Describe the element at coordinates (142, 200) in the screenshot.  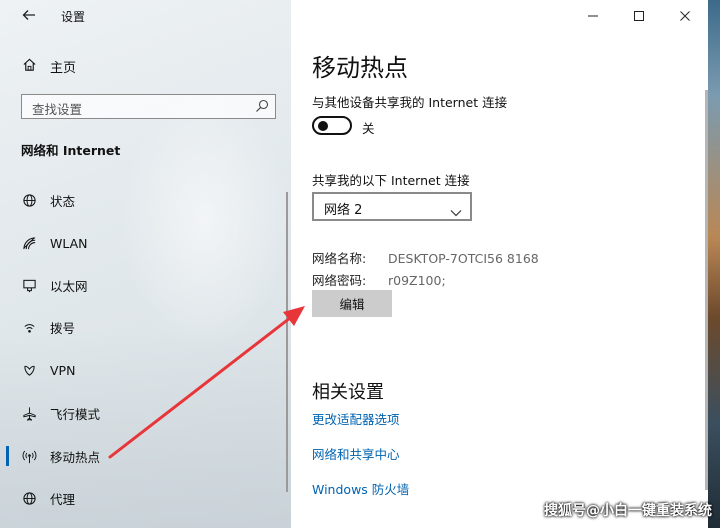
I see `sidebar-item-status: 状态` at that location.